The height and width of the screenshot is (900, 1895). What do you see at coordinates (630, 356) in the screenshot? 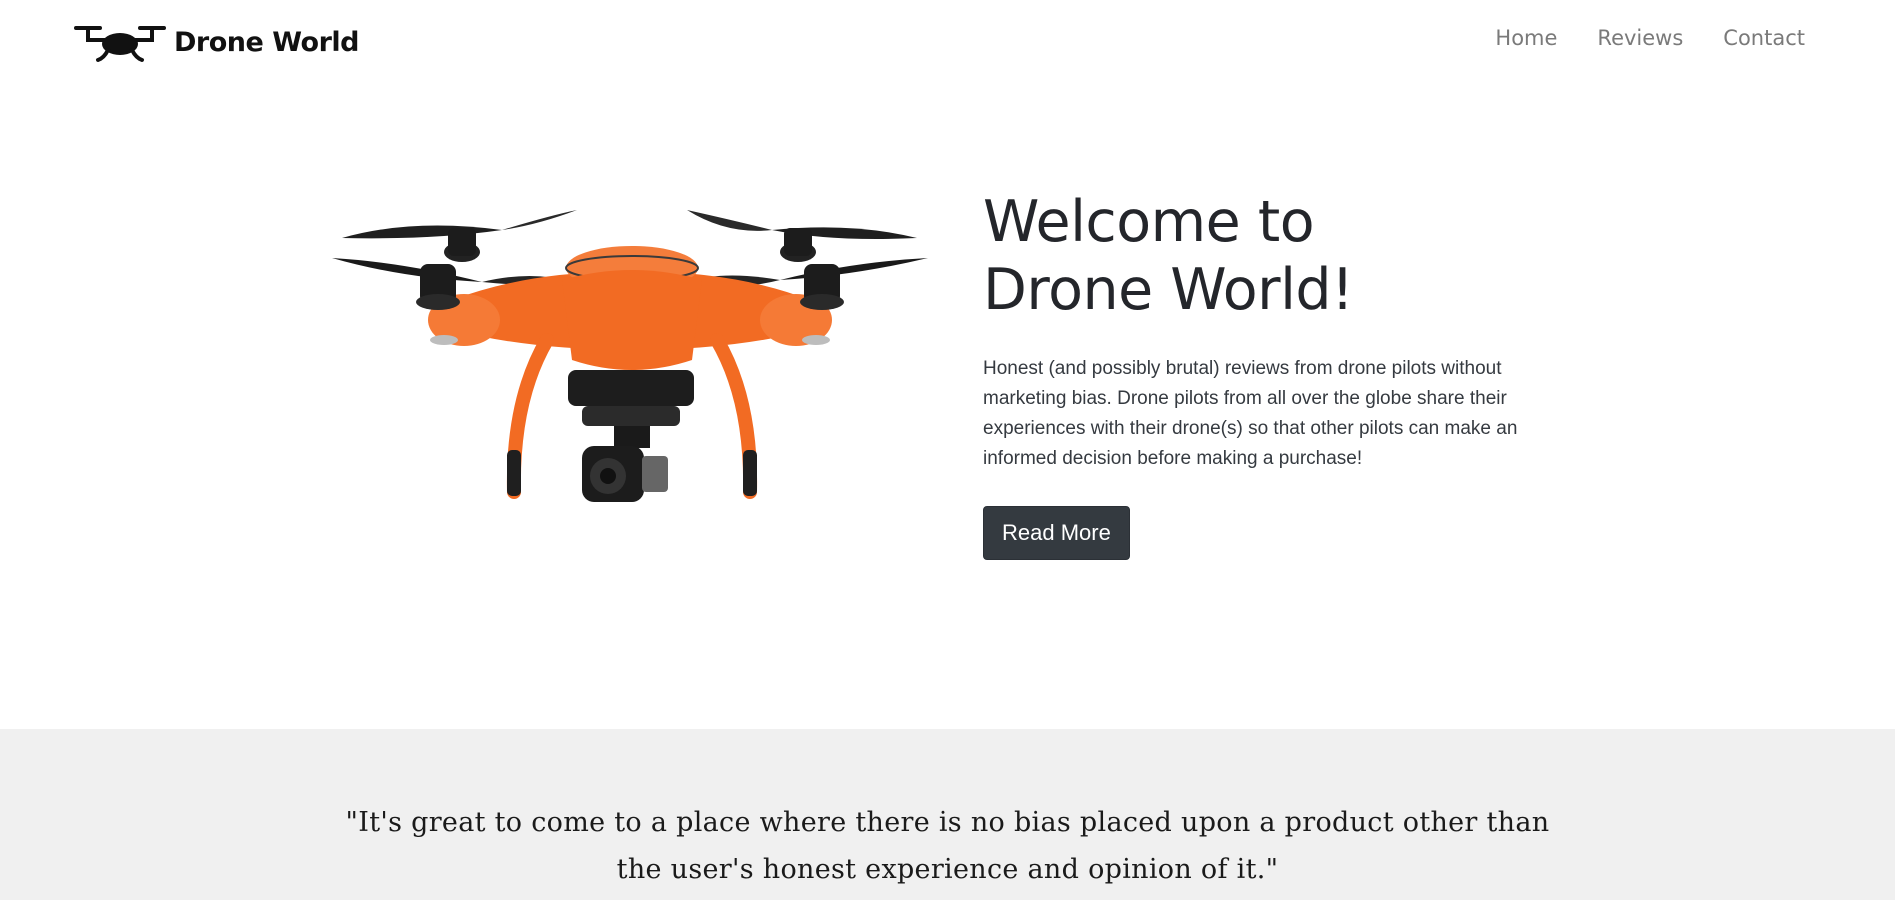
I see `hero-drone-image` at bounding box center [630, 356].